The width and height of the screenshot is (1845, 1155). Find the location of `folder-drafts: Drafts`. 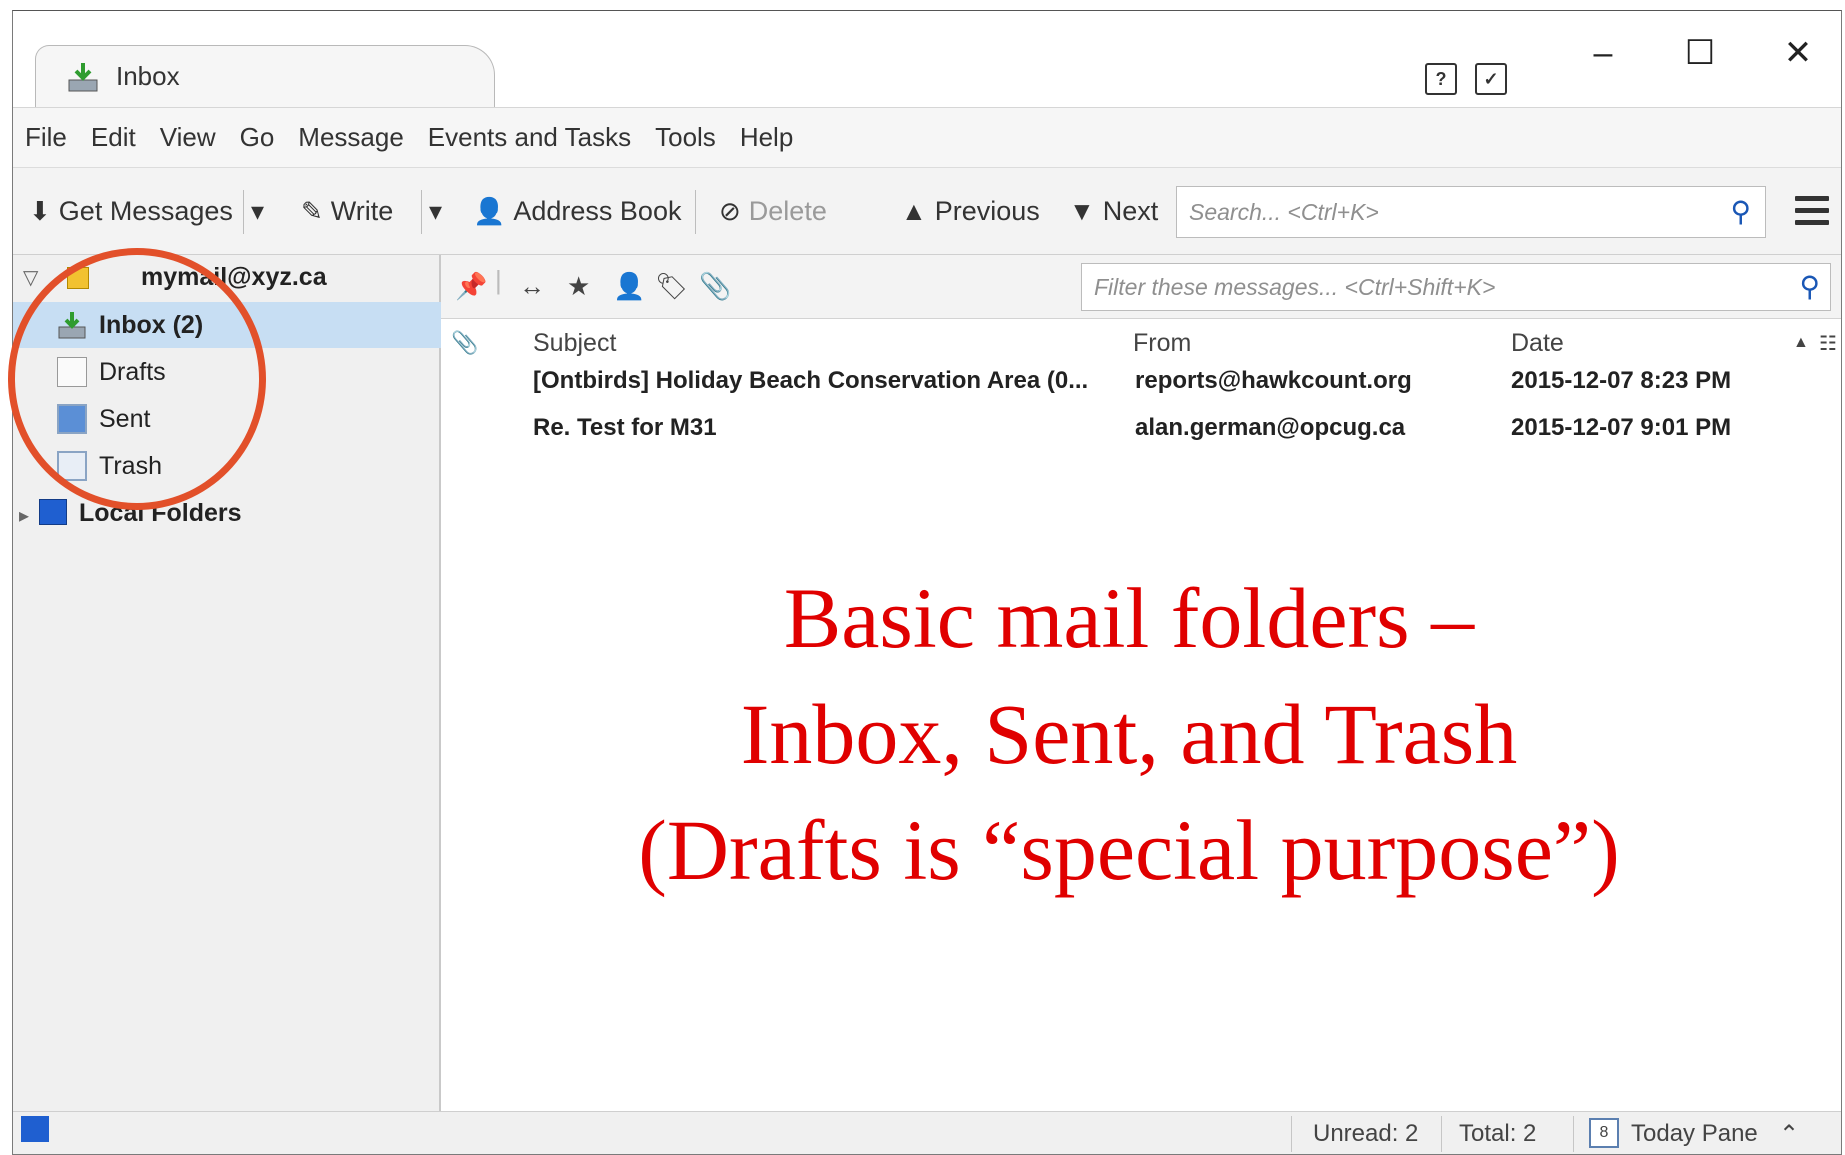

folder-drafts: Drafts is located at coordinates (227, 372).